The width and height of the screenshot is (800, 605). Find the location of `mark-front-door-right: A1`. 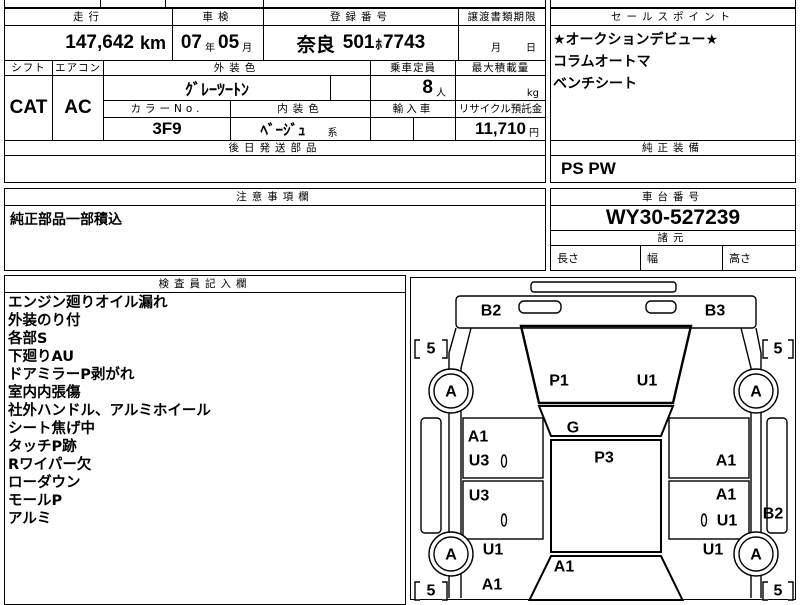

mark-front-door-right: A1 is located at coordinates (726, 461).